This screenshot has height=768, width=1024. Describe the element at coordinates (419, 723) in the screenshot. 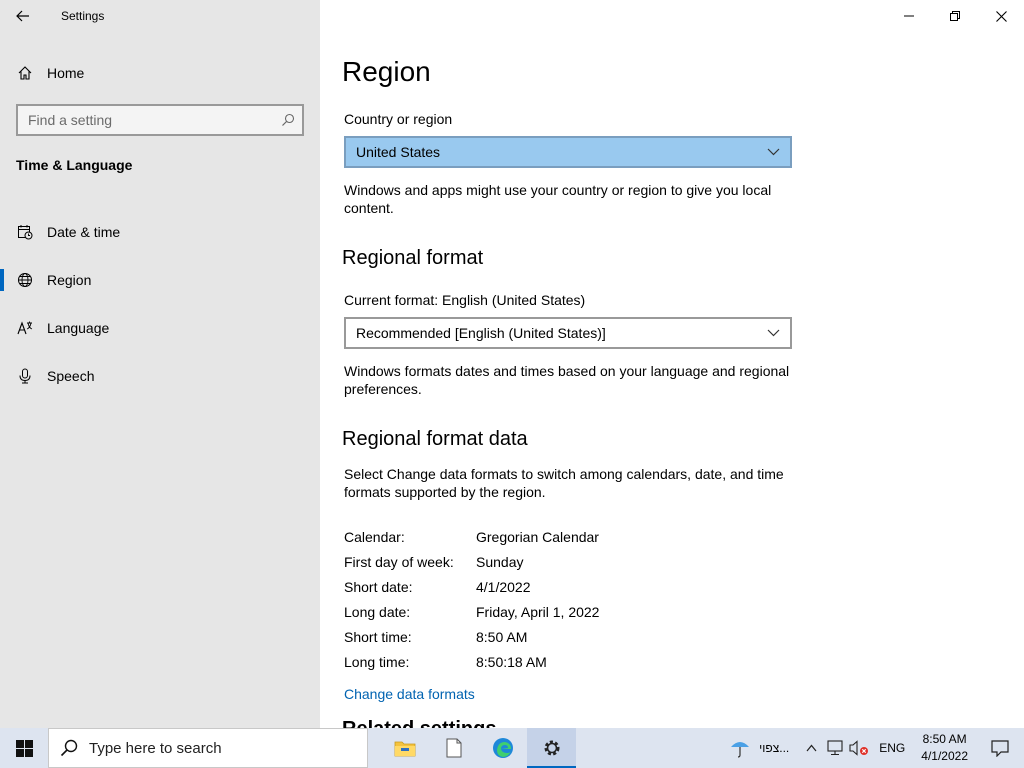

I see `related-settings-heading: Related settings` at that location.